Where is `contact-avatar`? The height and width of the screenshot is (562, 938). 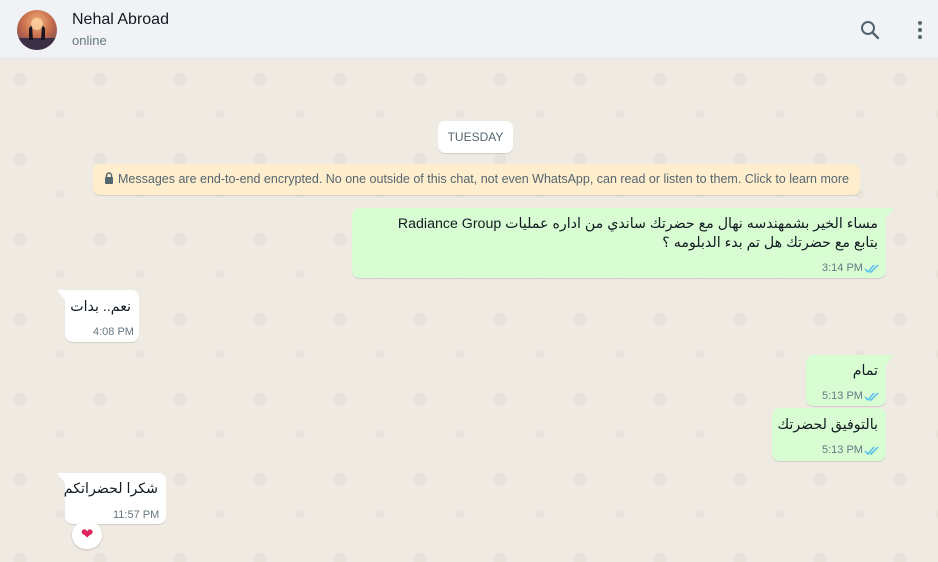 contact-avatar is located at coordinates (37, 30).